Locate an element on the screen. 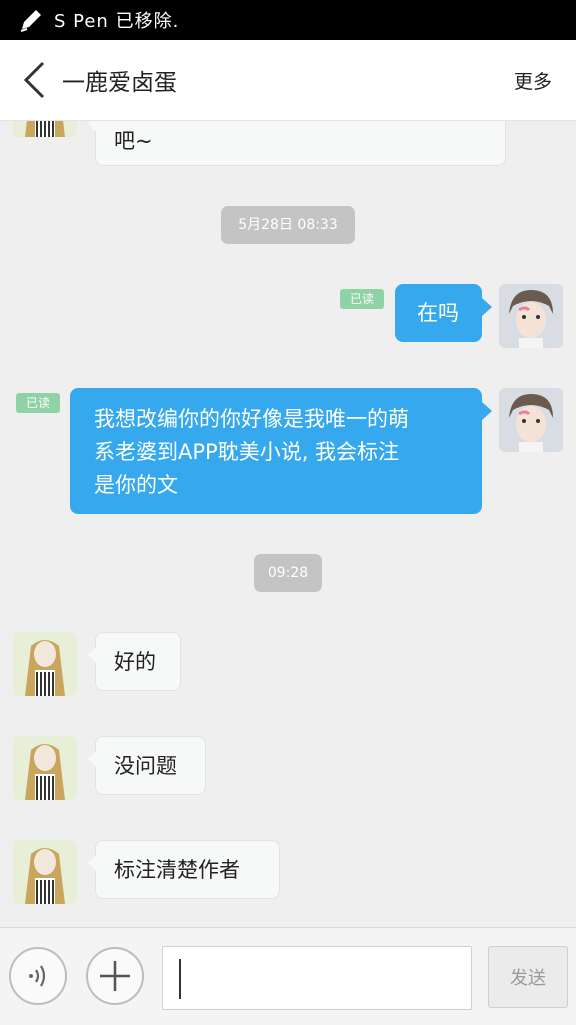  plus-button is located at coordinates (115, 976).